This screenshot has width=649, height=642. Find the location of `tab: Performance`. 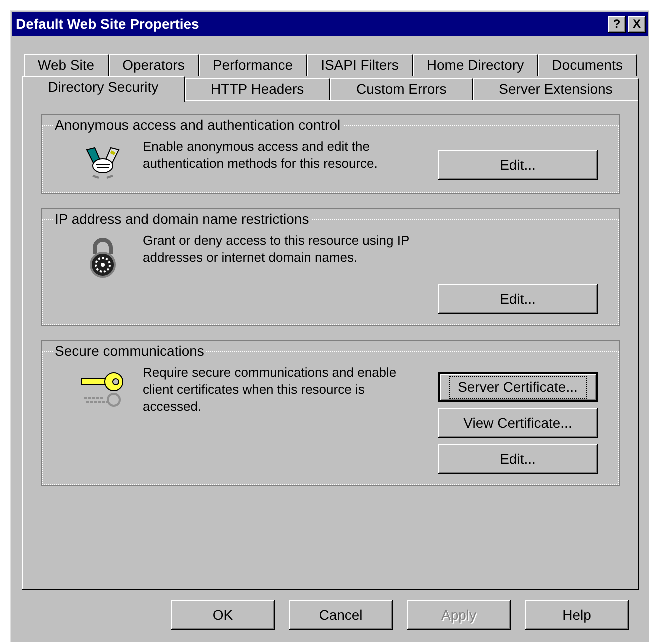

tab: Performance is located at coordinates (253, 65).